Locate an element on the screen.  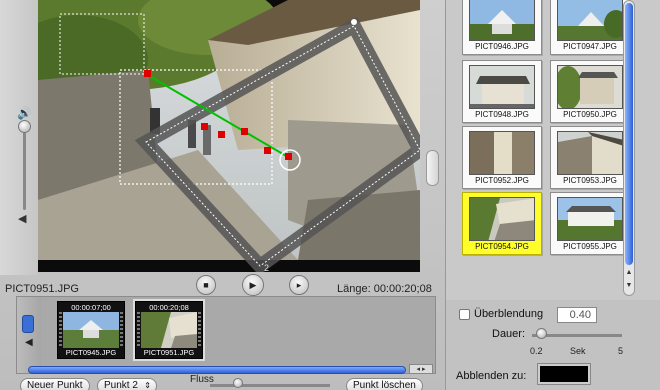
crossfade-checkbox is located at coordinates (464, 314).